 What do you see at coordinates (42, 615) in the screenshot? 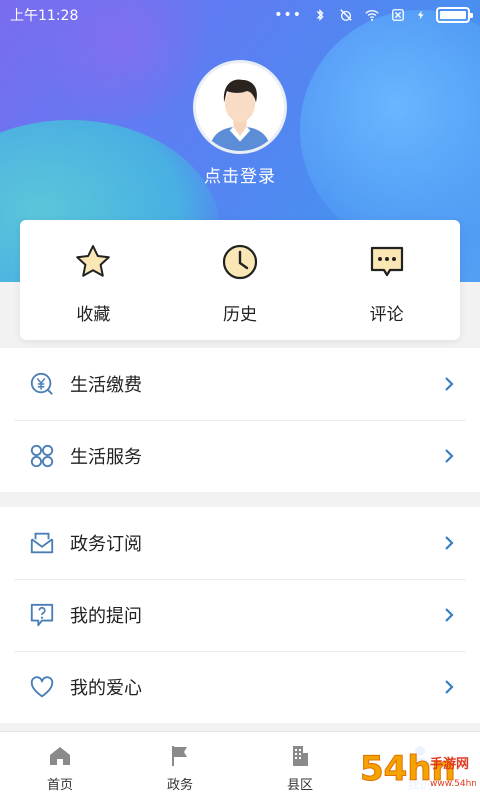
I see `question-icon` at bounding box center [42, 615].